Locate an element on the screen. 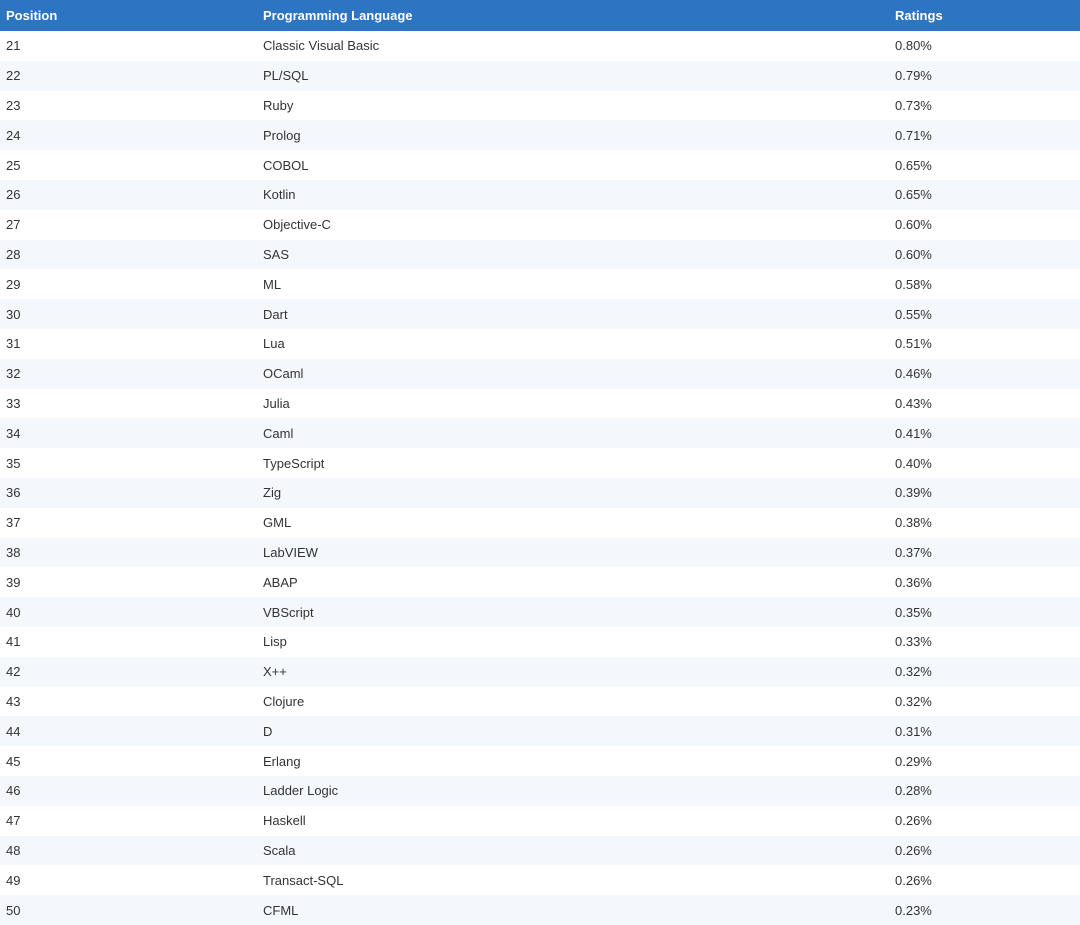 The image size is (1080, 925). table-row: 41 Lisp 0.33% is located at coordinates (540, 641).